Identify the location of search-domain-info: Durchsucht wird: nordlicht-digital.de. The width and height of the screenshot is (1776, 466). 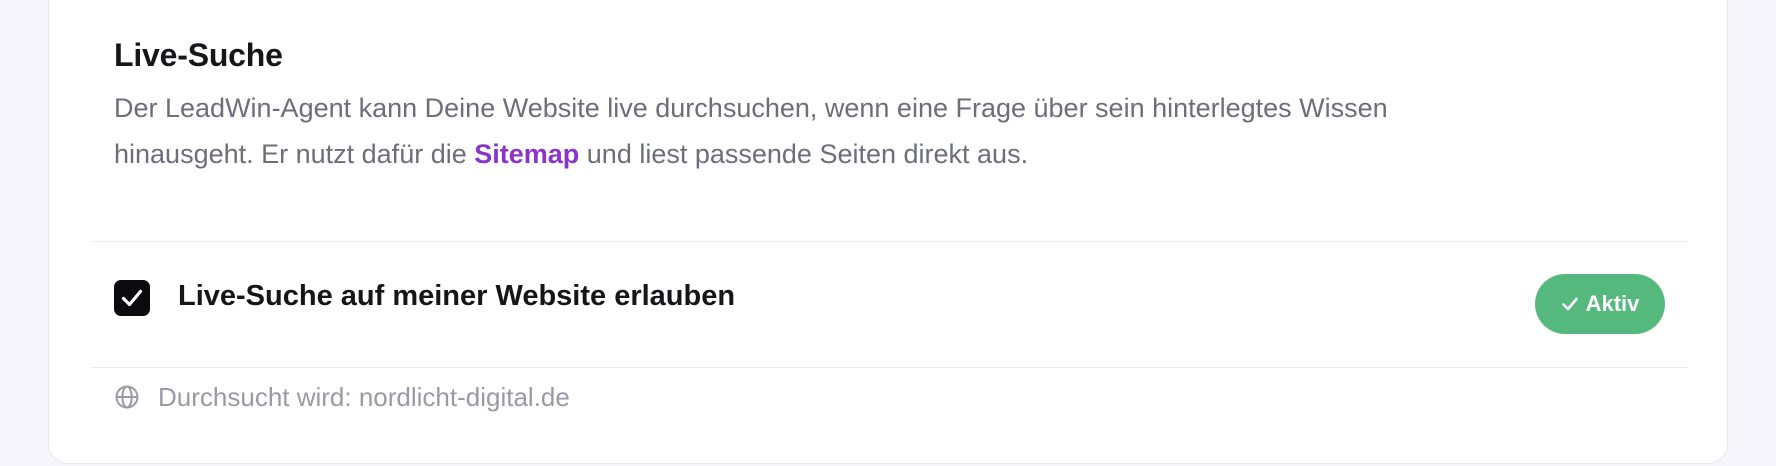
(342, 397).